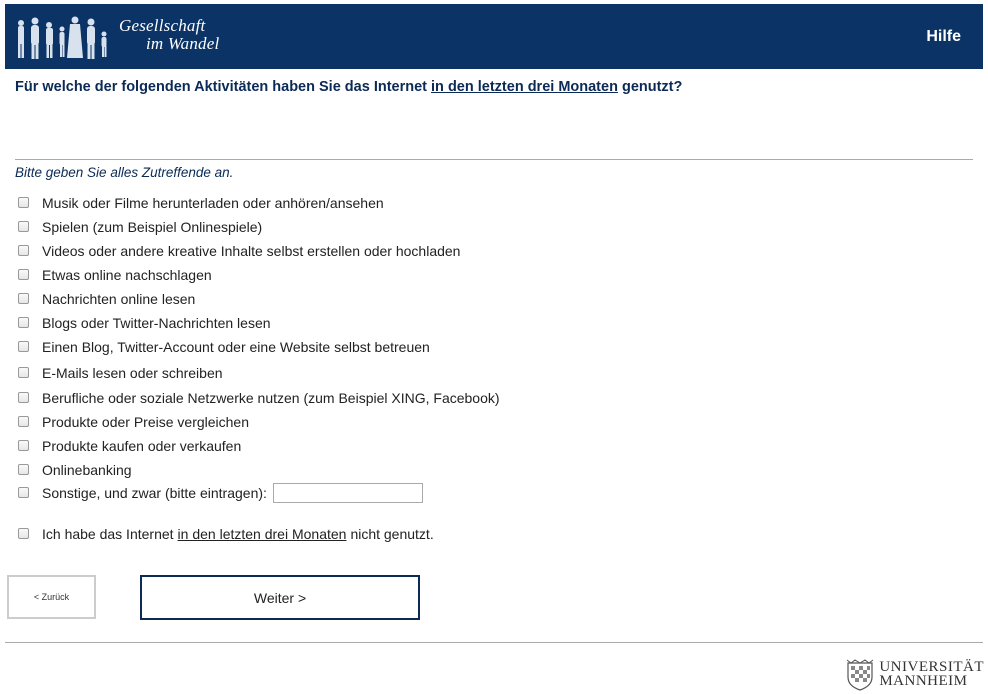  I want to click on university-logo: UNIVERSITÄT MANNHEIM, so click(914, 674).